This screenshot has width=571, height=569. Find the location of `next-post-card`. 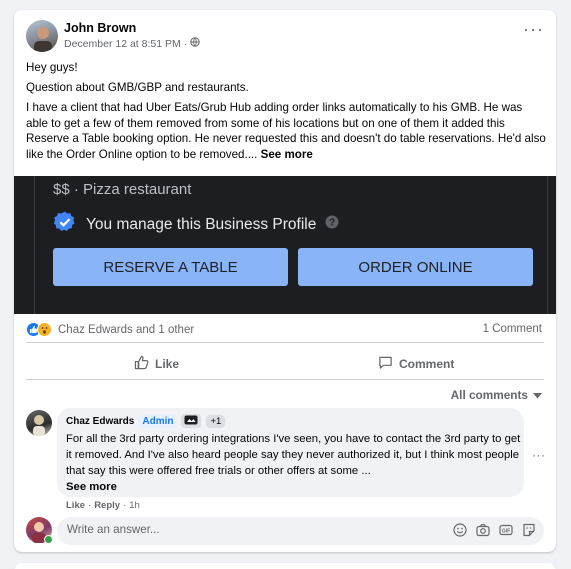

next-post-card is located at coordinates (285, 566).